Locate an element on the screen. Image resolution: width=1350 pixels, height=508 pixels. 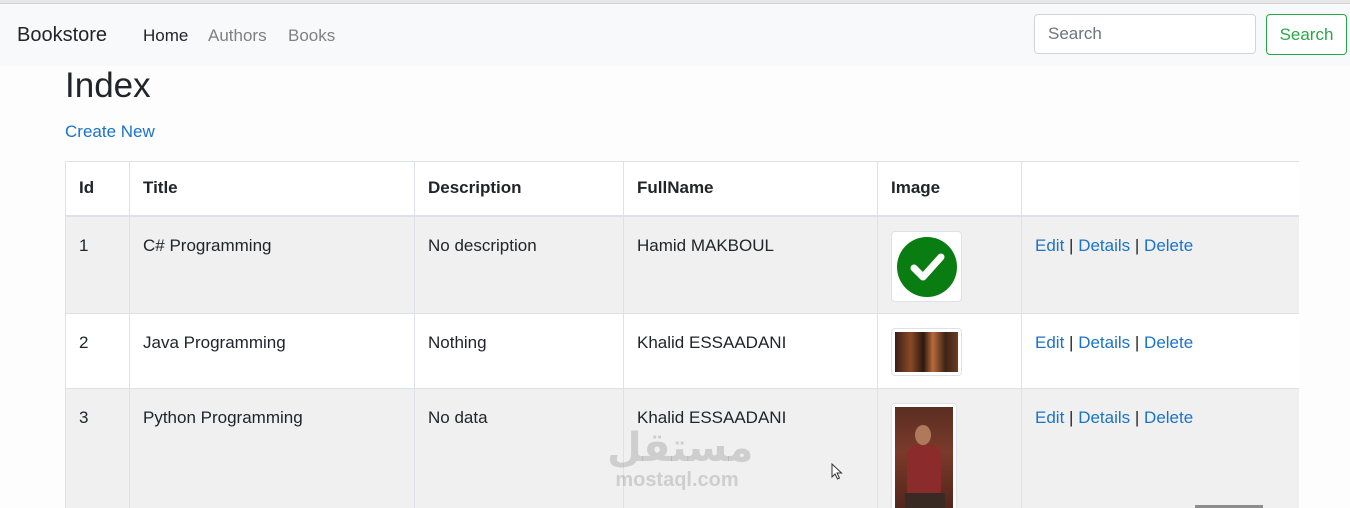
cell-description: Nothing is located at coordinates (519, 351).